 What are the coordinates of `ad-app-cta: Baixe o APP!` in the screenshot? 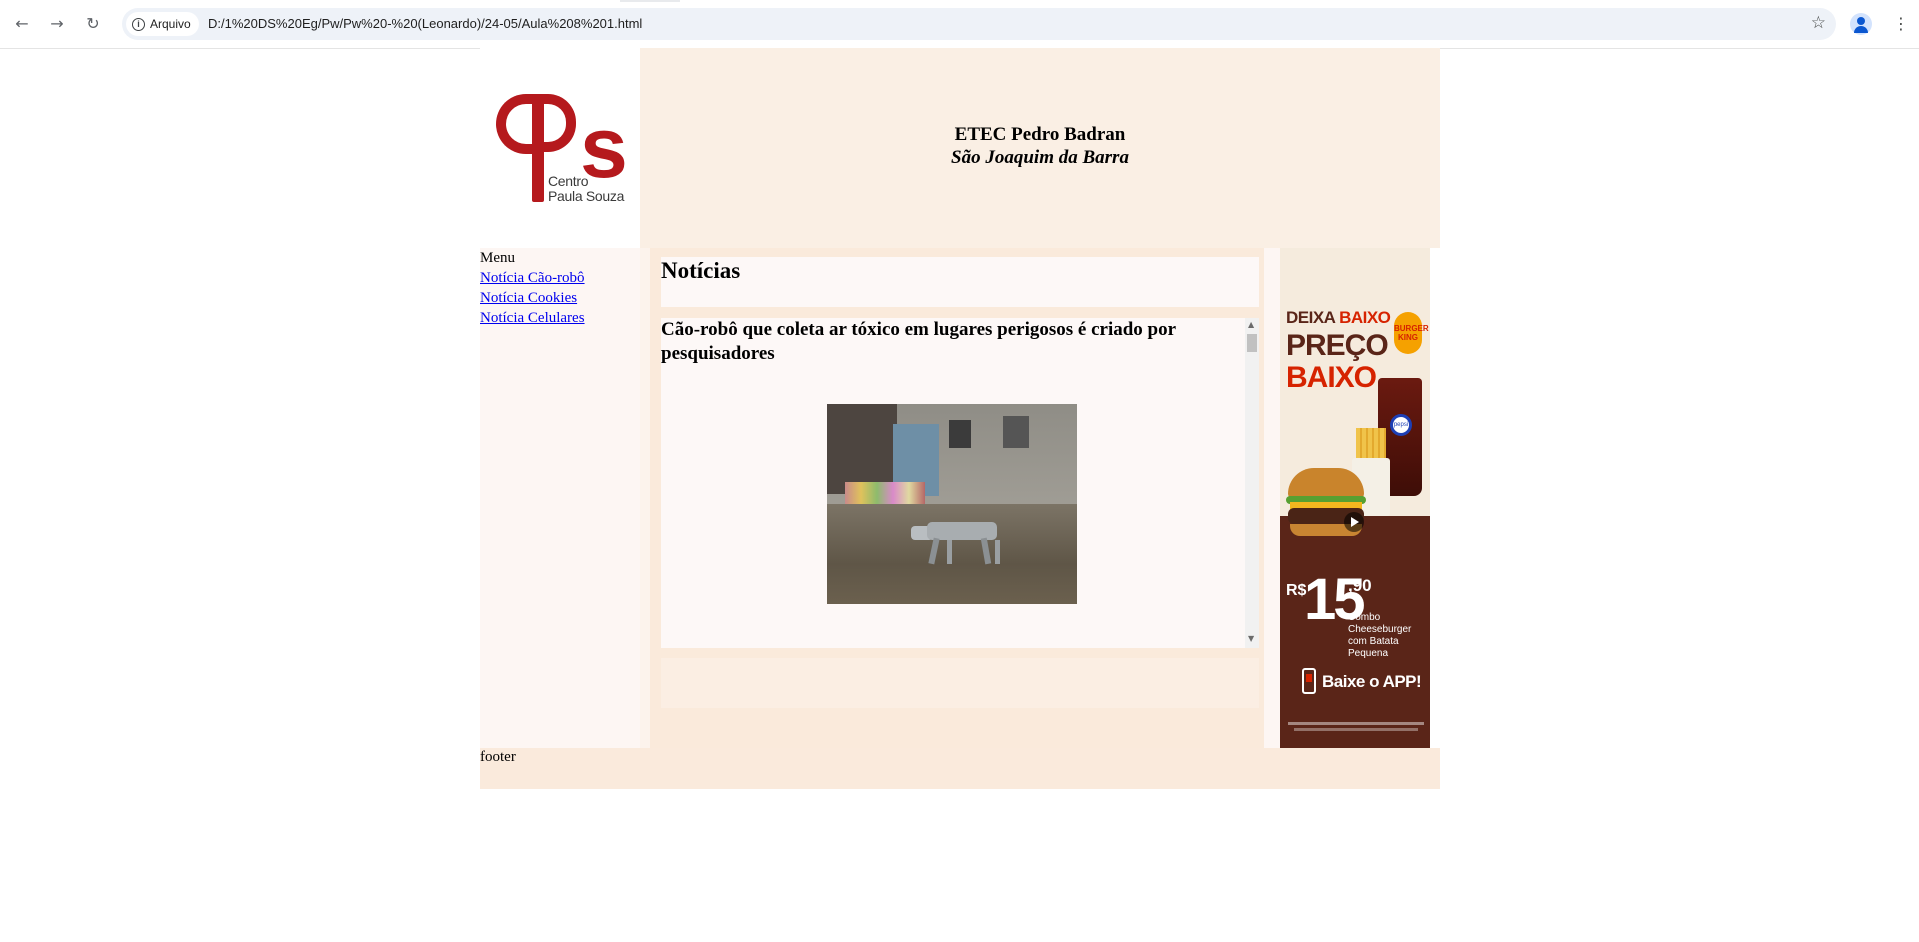 It's located at (1372, 681).